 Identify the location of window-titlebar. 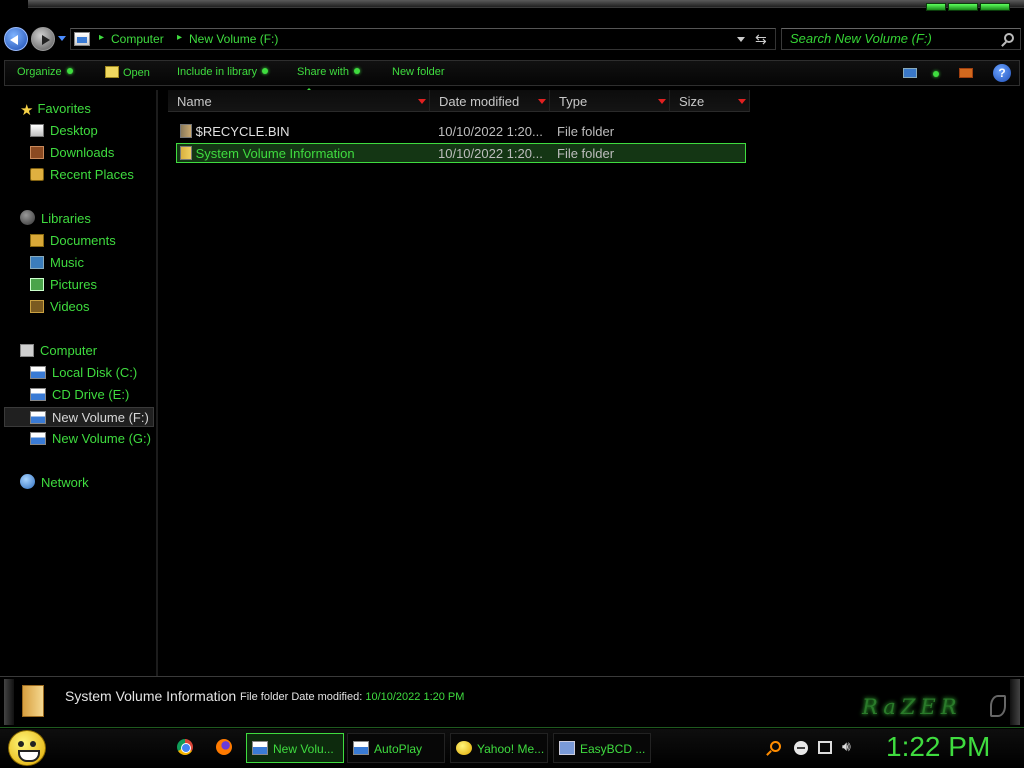
(512, 13).